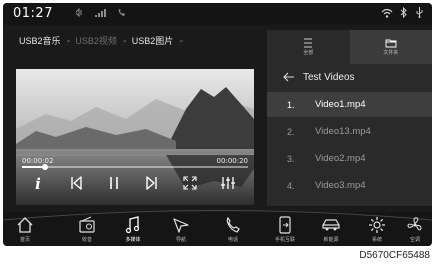  Describe the element at coordinates (308, 43) in the screenshot. I see `list-icon` at that location.